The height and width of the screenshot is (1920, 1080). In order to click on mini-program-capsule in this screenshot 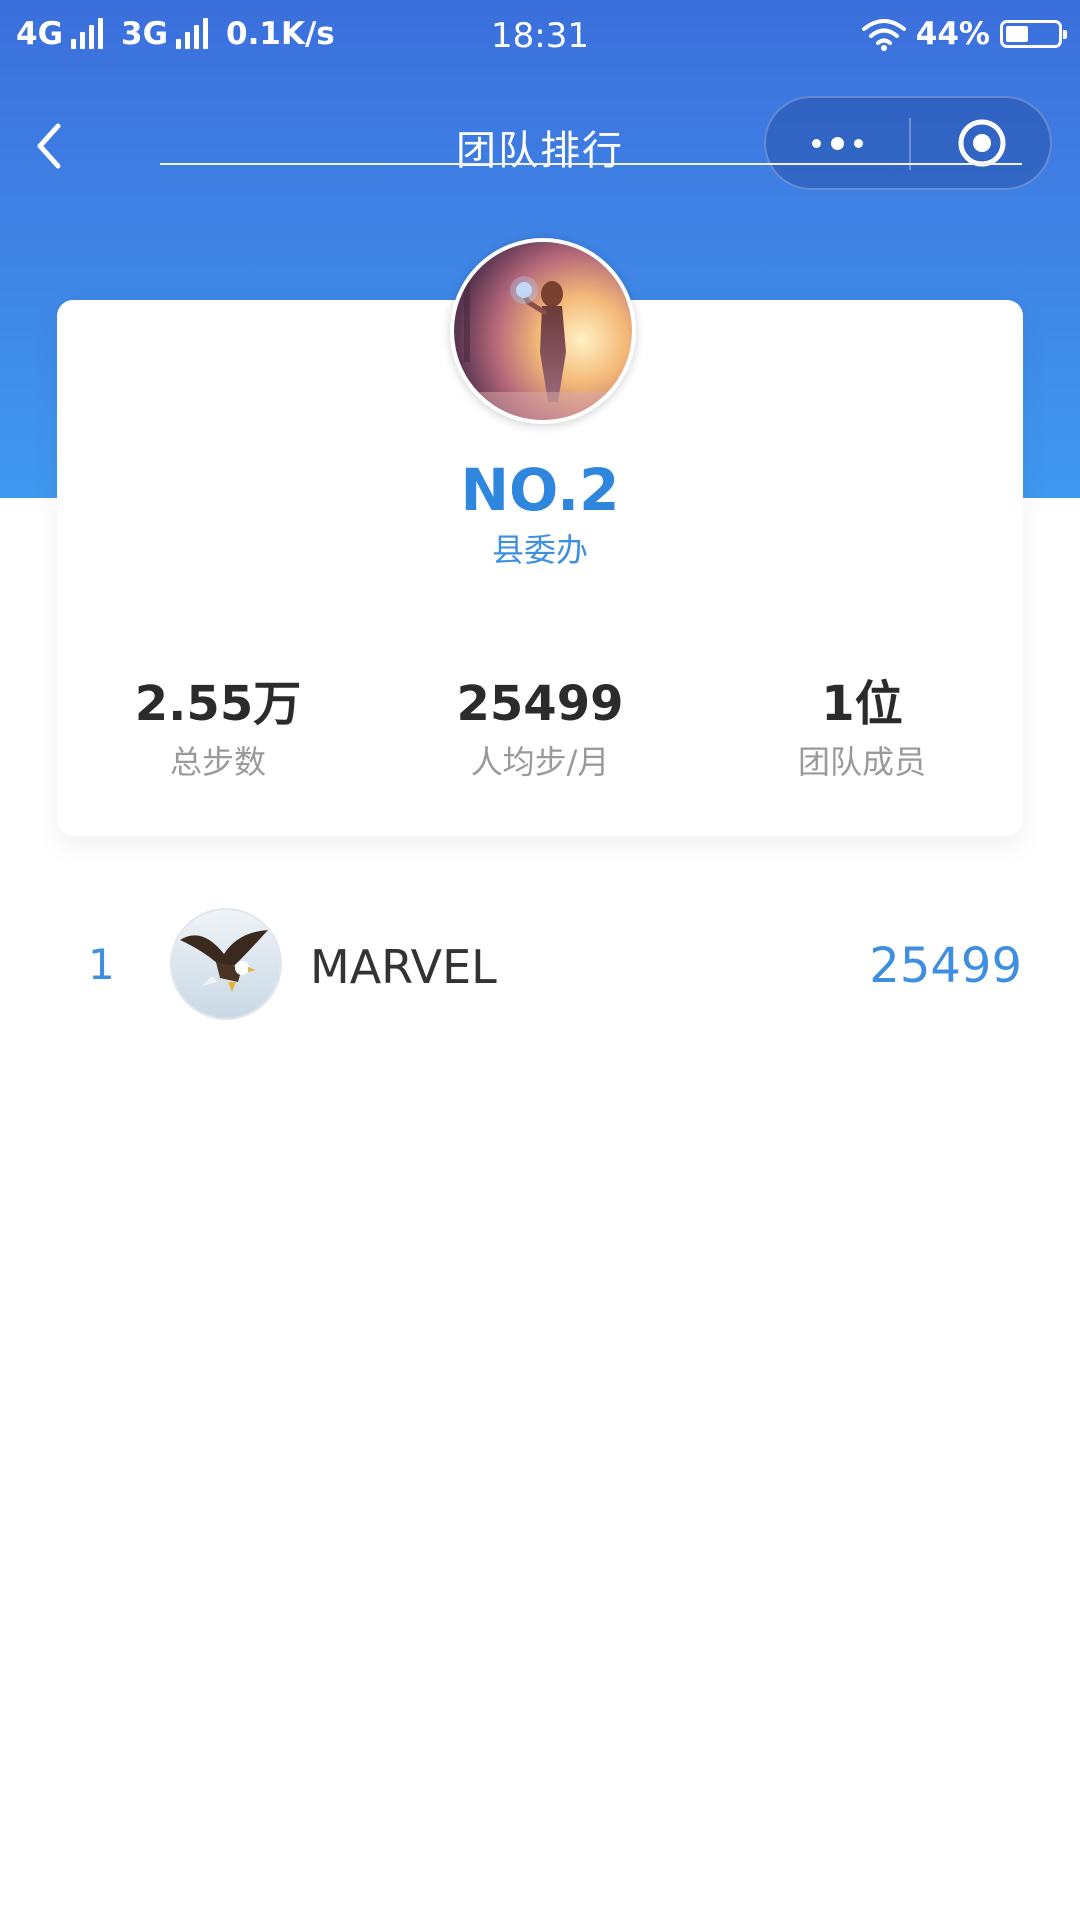, I will do `click(908, 143)`.